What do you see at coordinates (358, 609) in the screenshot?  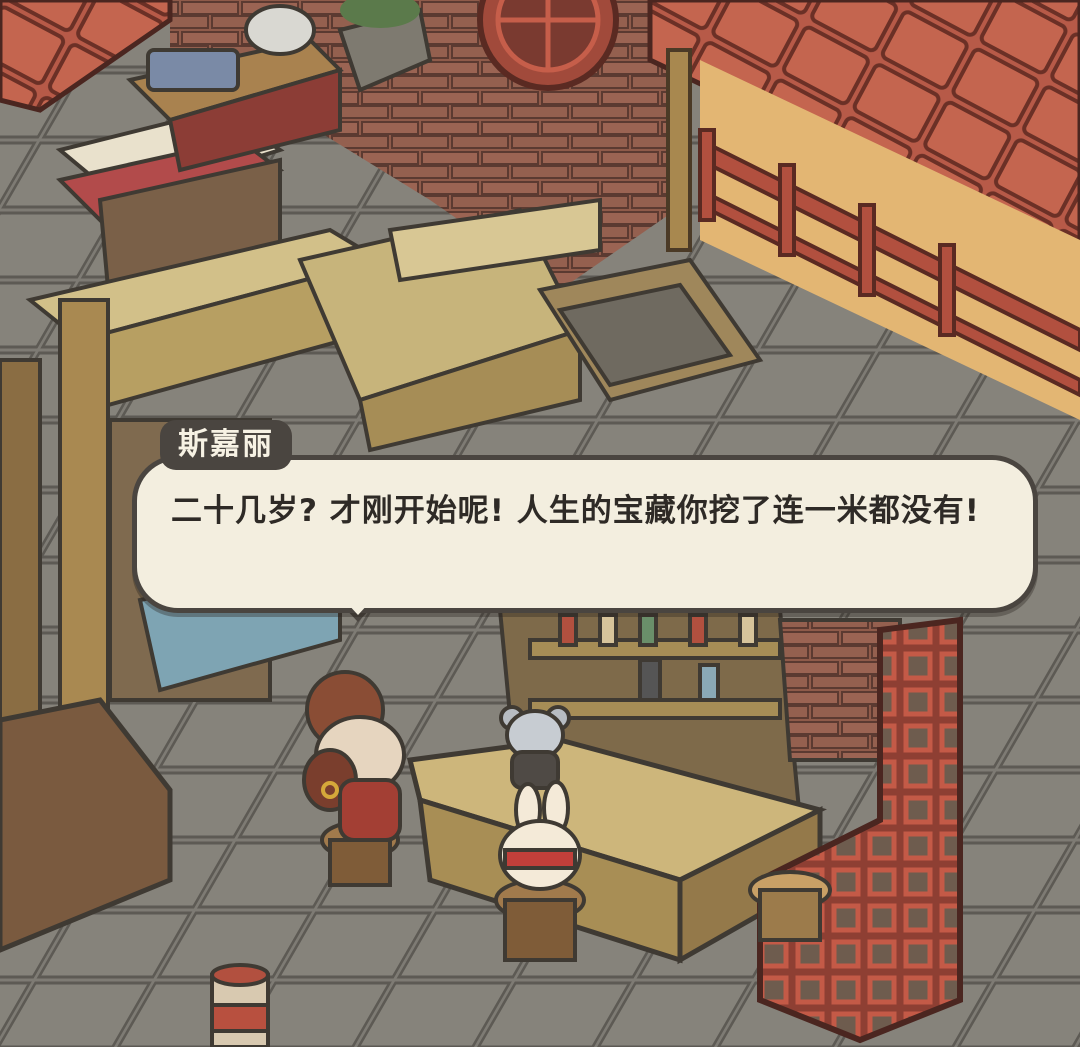 I see `dialog-tail-fill` at bounding box center [358, 609].